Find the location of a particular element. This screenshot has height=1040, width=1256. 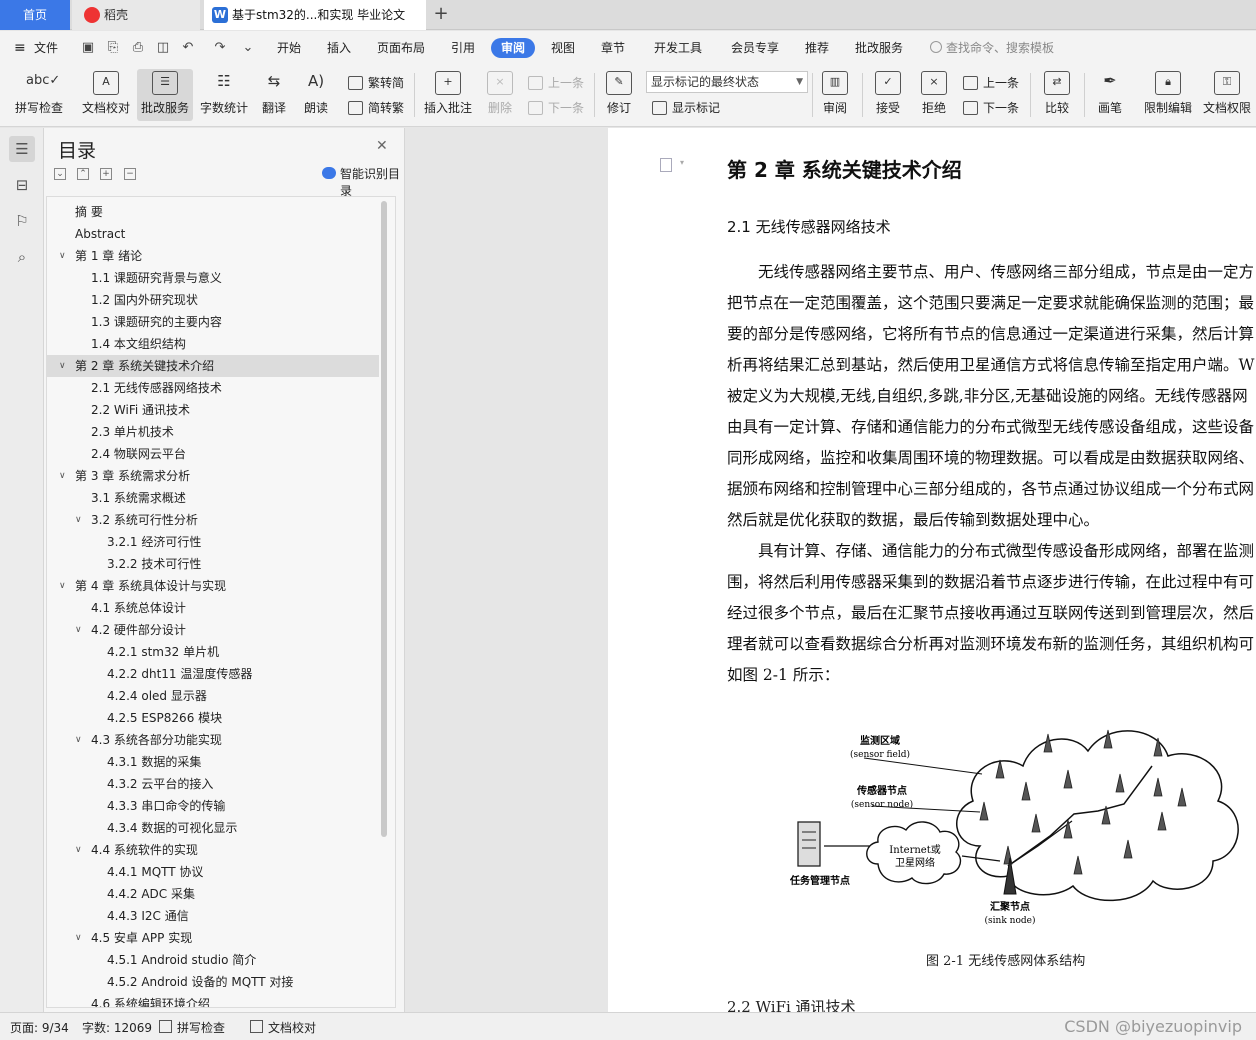

toc-item: 3.1 系统需求概述 is located at coordinates (213, 498).